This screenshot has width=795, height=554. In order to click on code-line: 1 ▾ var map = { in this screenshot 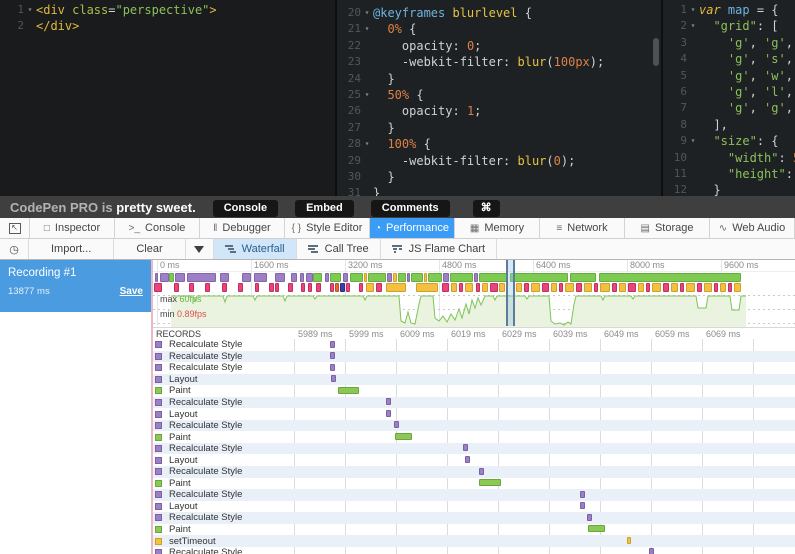, I will do `click(729, 10)`.